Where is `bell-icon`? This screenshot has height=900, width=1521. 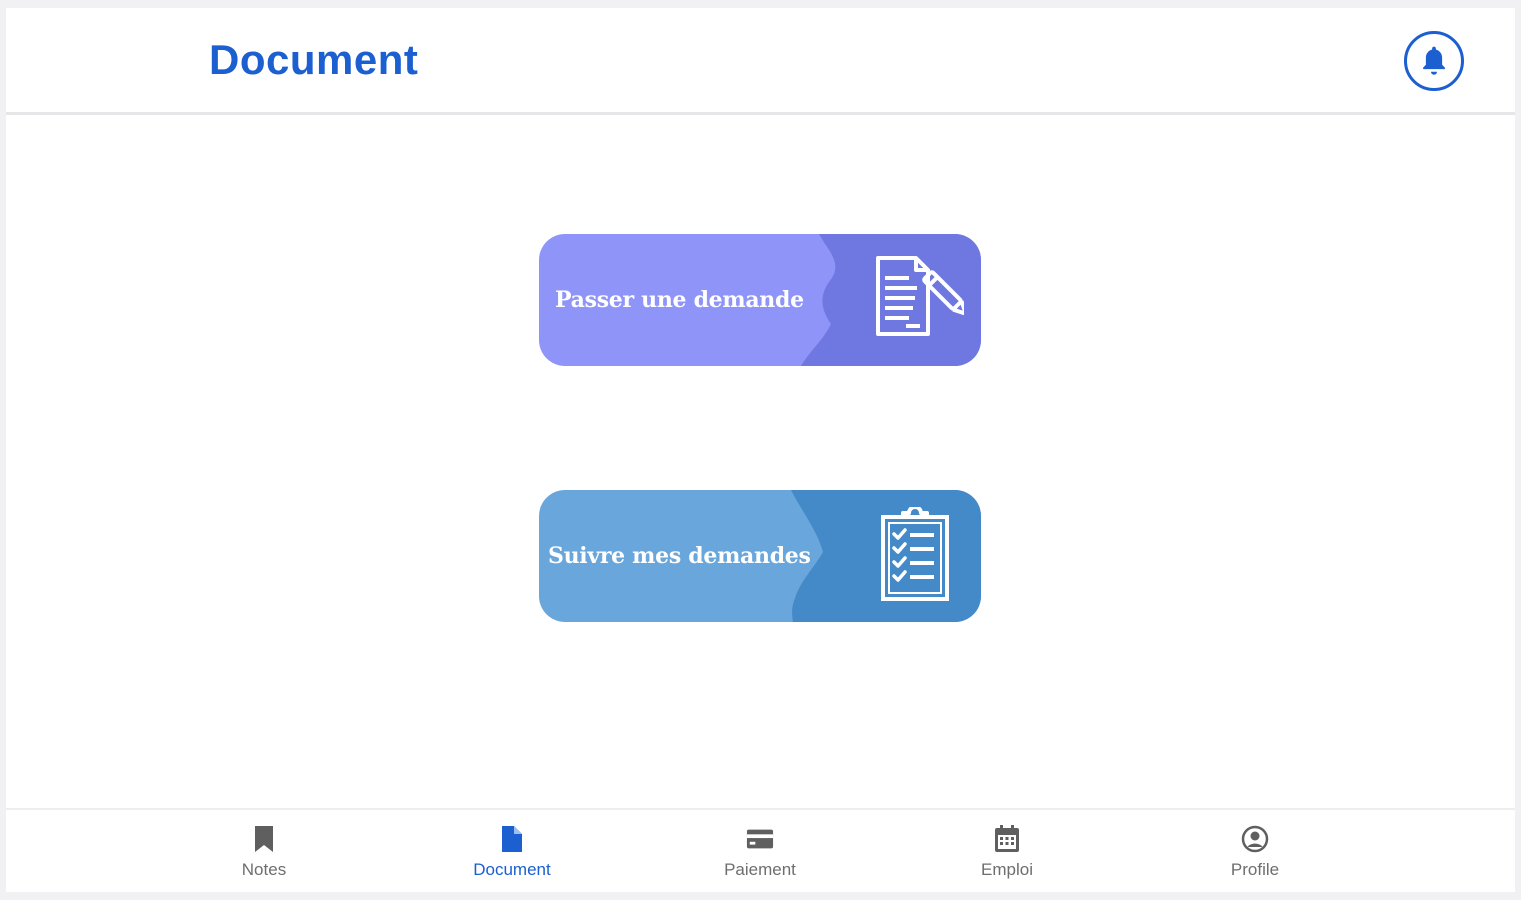
bell-icon is located at coordinates (1434, 60).